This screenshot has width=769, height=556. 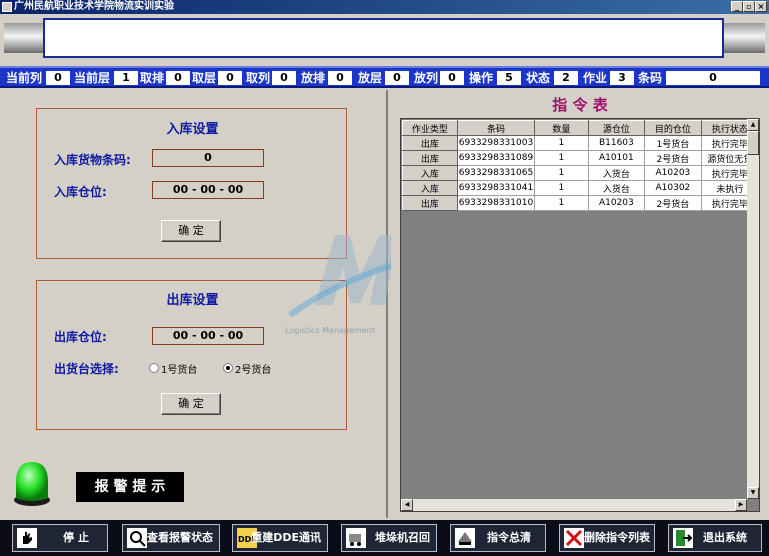 I want to click on command-table-title: 指 令 表, so click(x=580, y=105).